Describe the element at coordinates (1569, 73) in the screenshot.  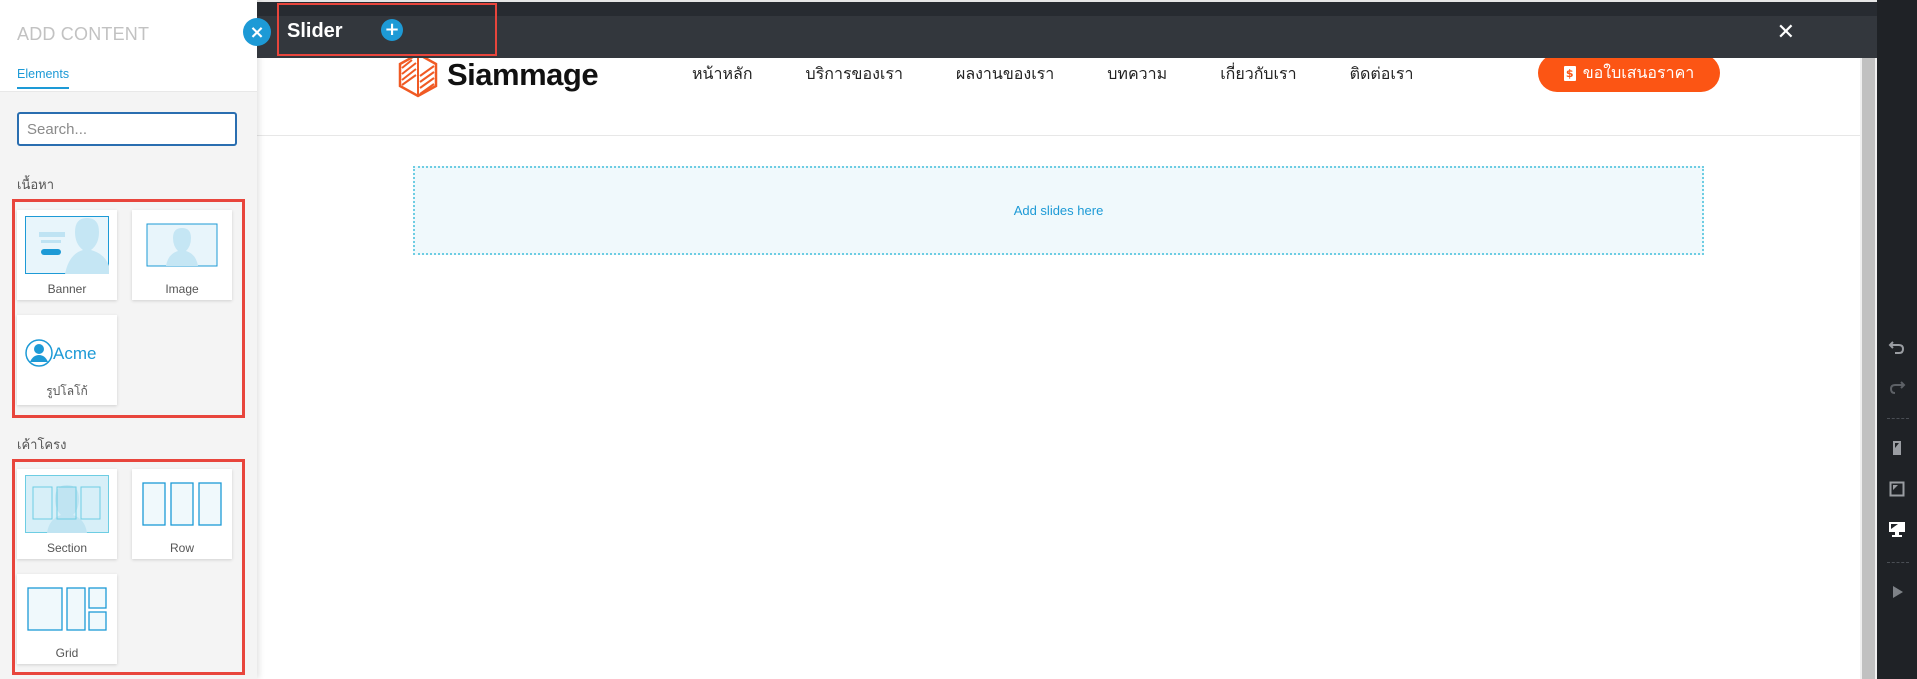
I see `dollar-document-icon: $` at that location.